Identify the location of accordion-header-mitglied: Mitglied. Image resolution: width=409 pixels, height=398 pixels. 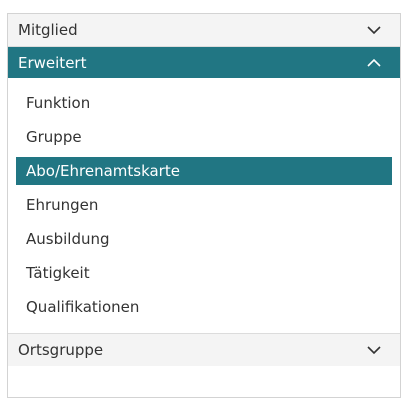
(204, 30).